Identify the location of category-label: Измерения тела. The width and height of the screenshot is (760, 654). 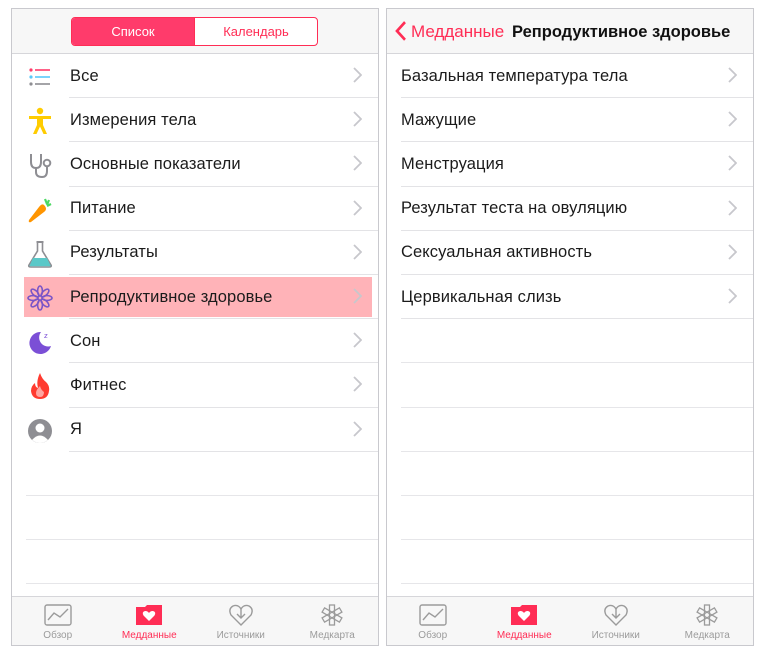
(133, 119).